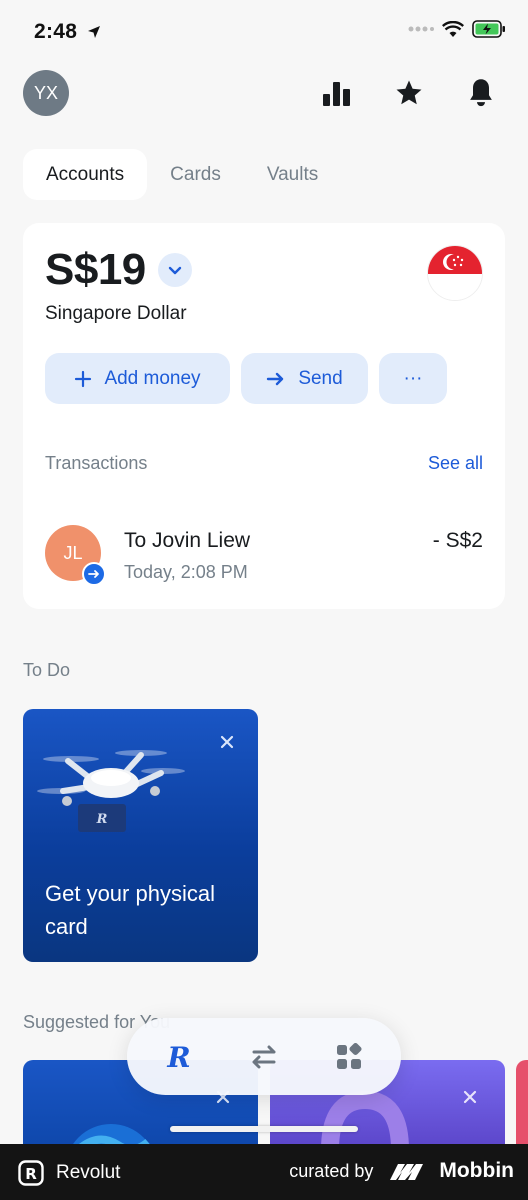 Image resolution: width=528 pixels, height=1200 pixels. Describe the element at coordinates (453, 28) in the screenshot. I see `wifi-icon` at that location.